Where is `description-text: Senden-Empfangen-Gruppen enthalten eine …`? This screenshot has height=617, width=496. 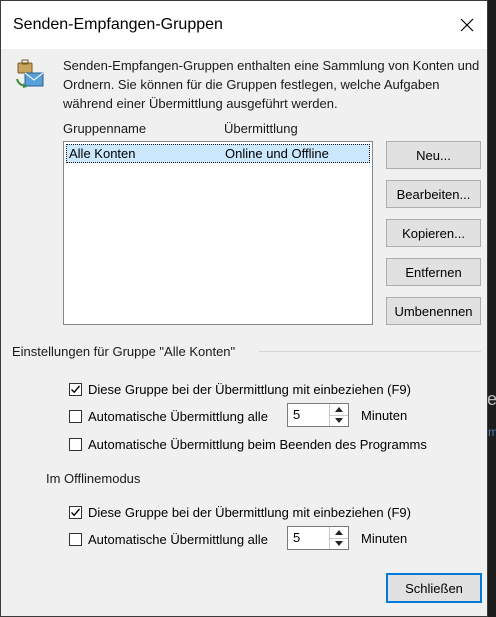 description-text: Senden-Empfangen-Gruppen enthalten eine … is located at coordinates (271, 84).